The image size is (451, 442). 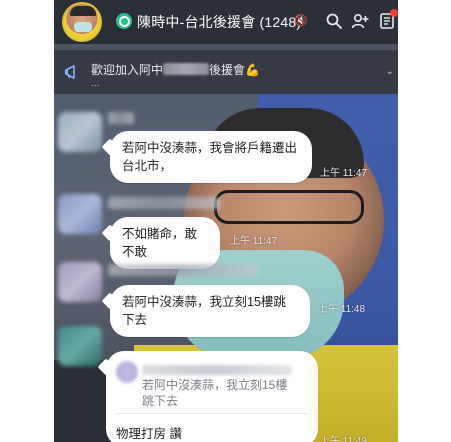 I want to click on message-bubble: 若阿中沒湊蒜，我會將戶籍遷出台北市，, so click(x=211, y=157).